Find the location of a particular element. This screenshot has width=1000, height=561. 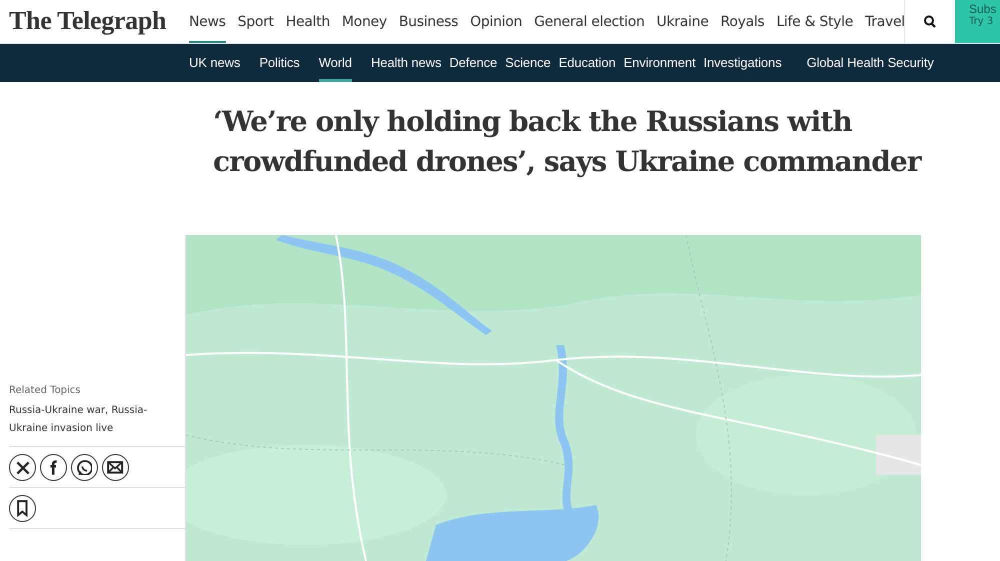

email-icon is located at coordinates (115, 467).